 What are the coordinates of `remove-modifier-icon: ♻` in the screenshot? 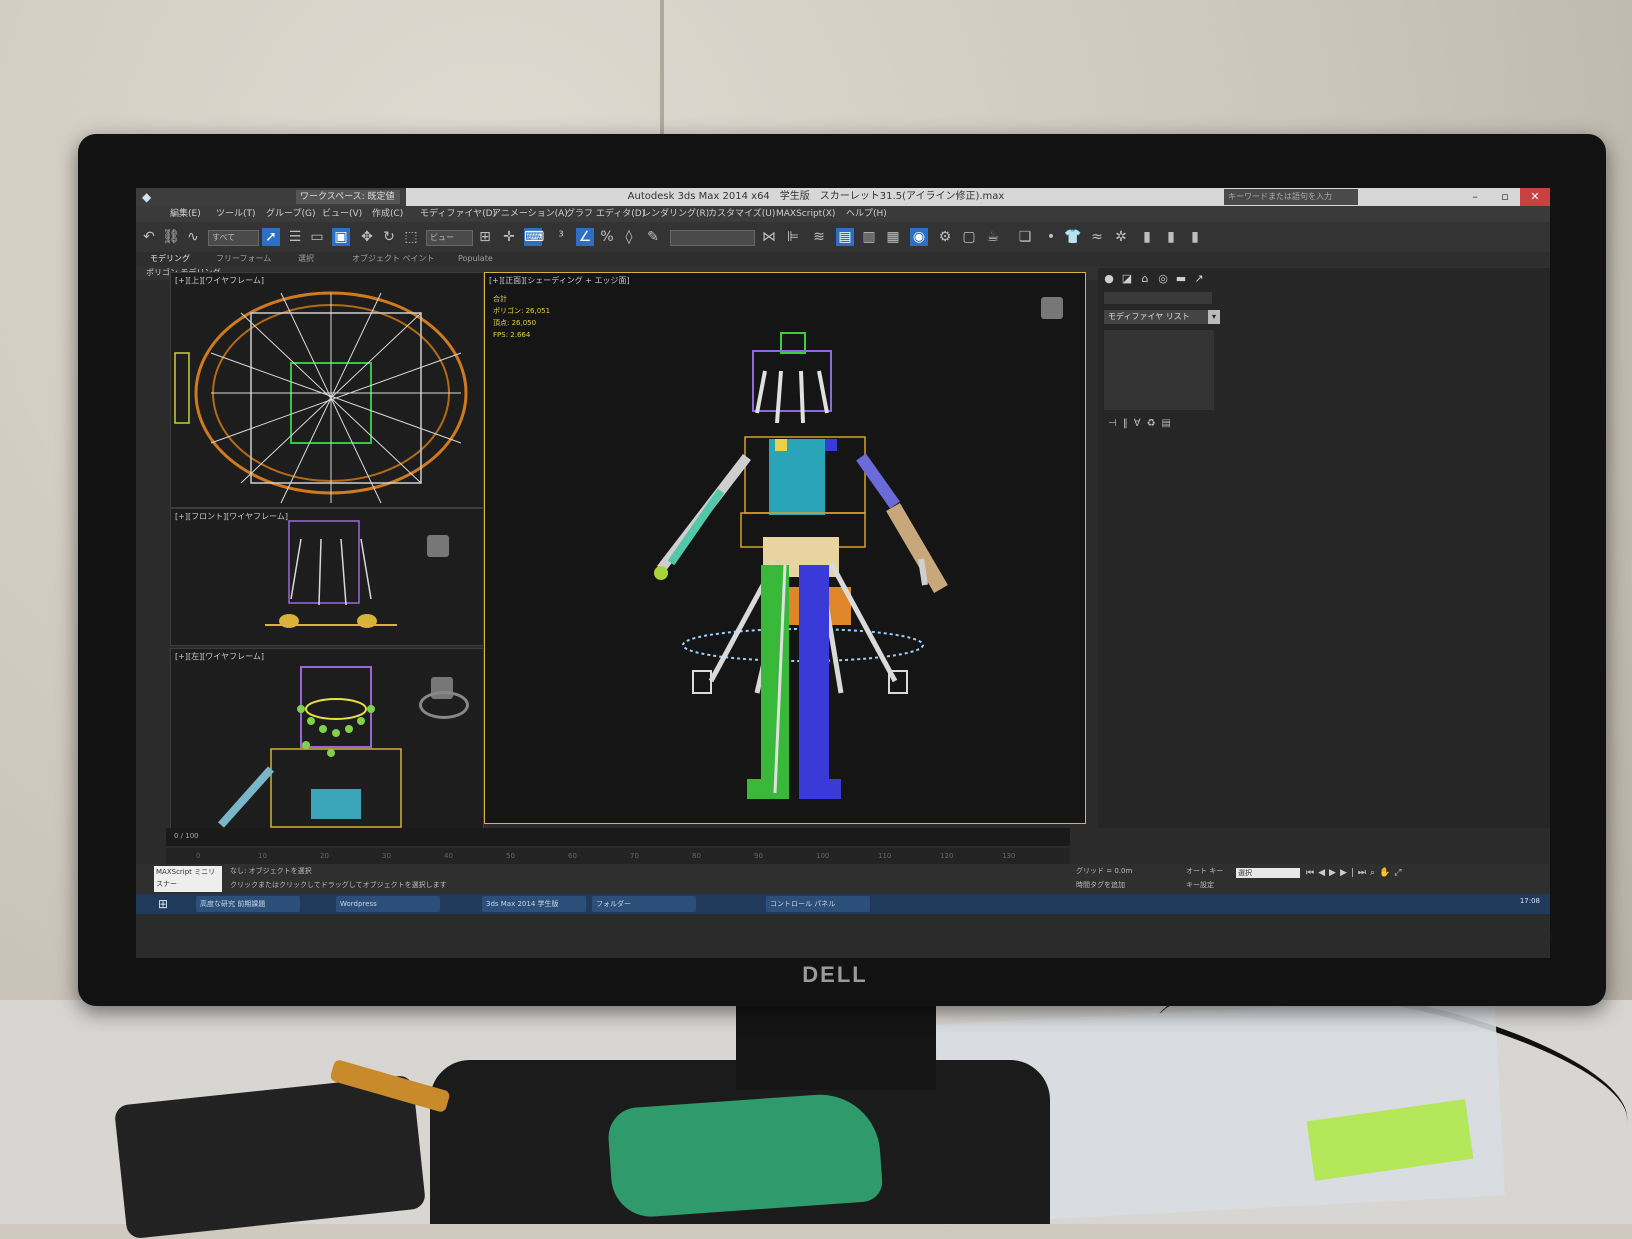 It's located at (1154, 423).